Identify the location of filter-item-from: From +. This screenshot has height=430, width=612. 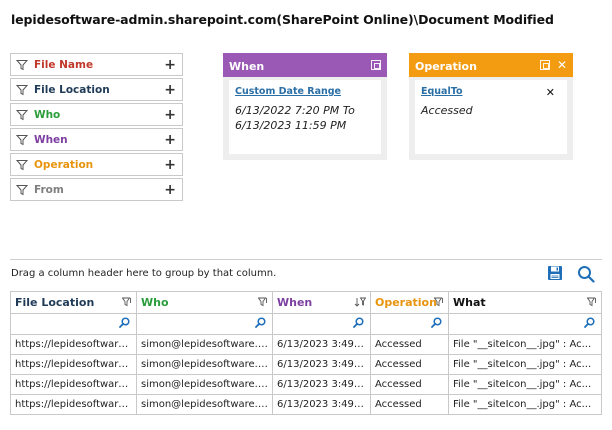
(96, 189).